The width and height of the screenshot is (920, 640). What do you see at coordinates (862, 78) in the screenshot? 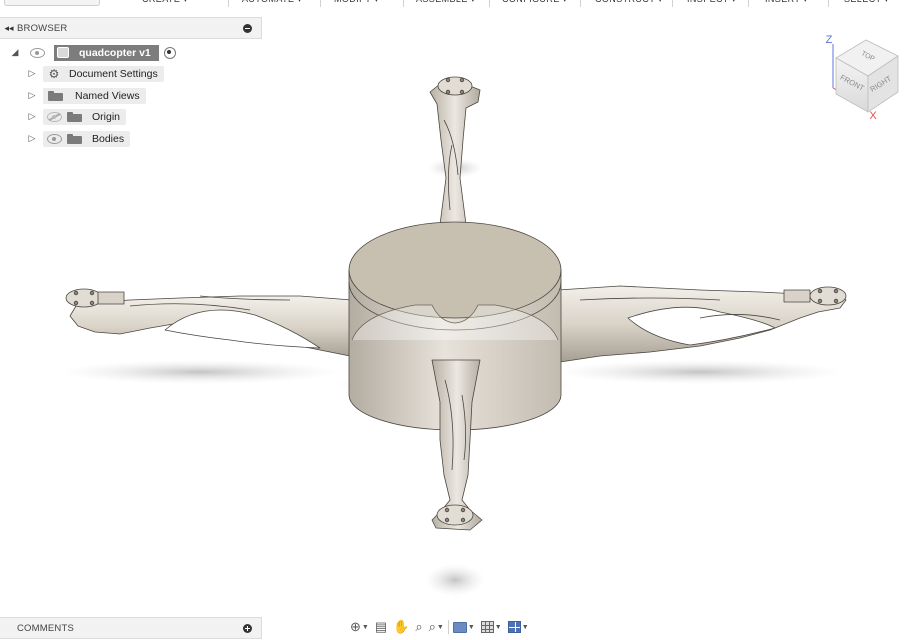
I see `viewcube: TOP FRONT RIGHT Z X` at bounding box center [862, 78].